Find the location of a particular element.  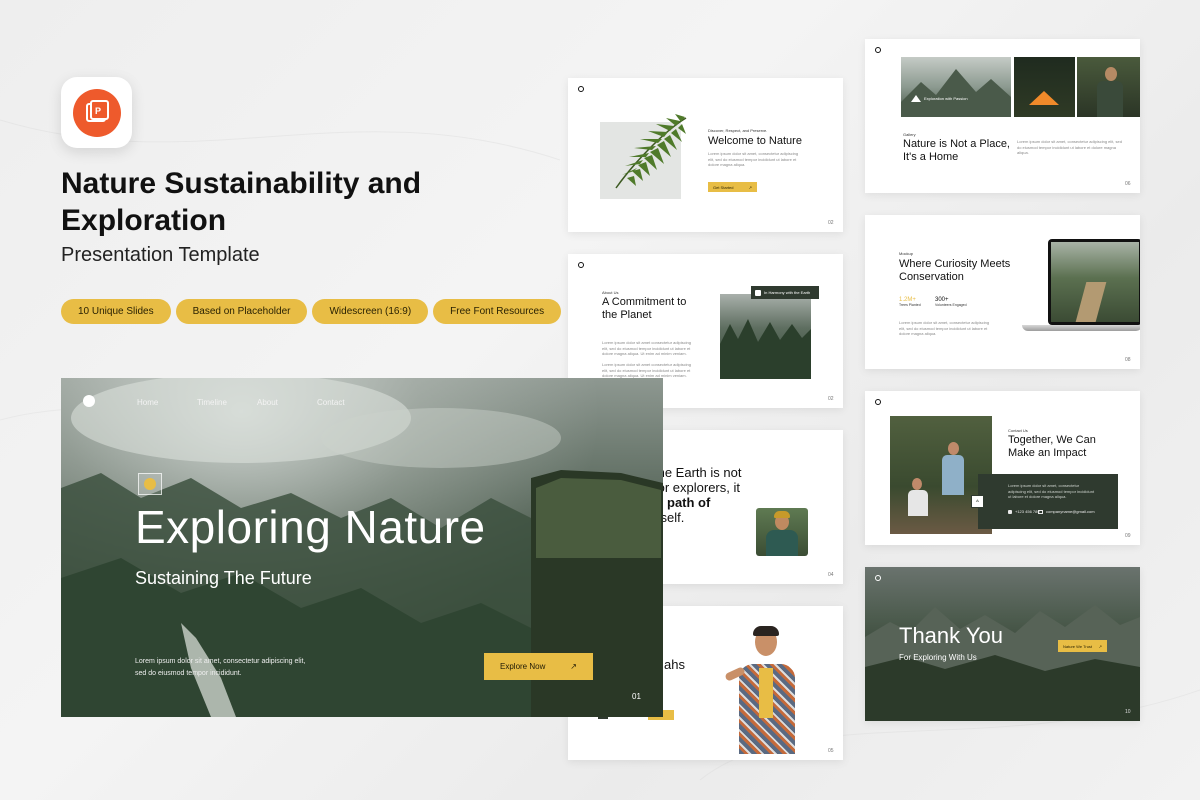

phone-text: +123 456 789 is located at coordinates (1027, 511).